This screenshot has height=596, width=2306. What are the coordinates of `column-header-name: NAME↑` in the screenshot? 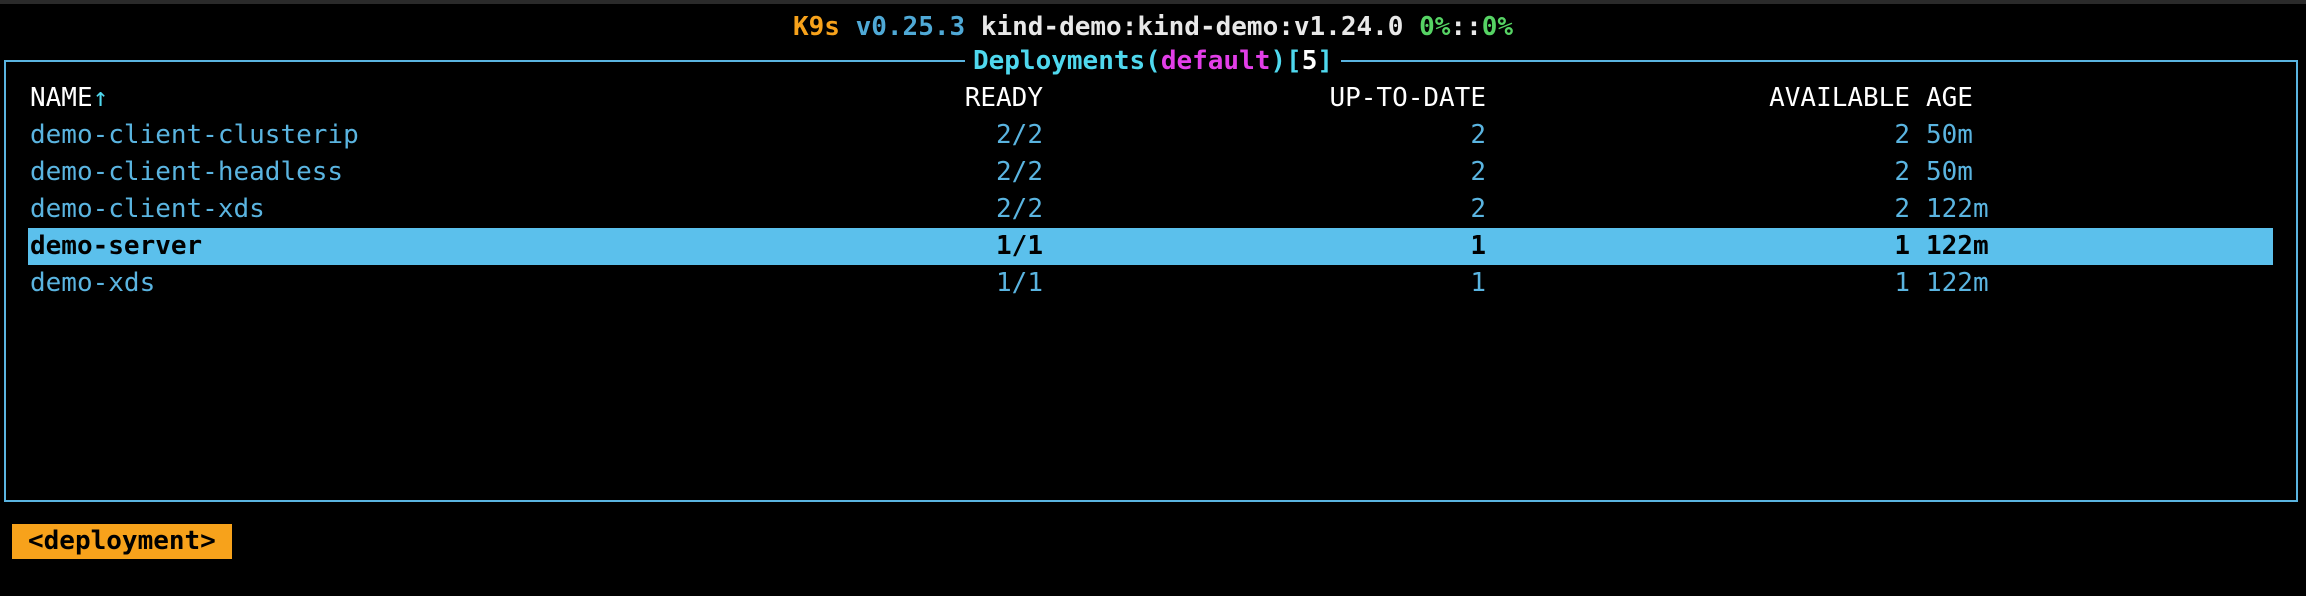 It's located at (69, 98).